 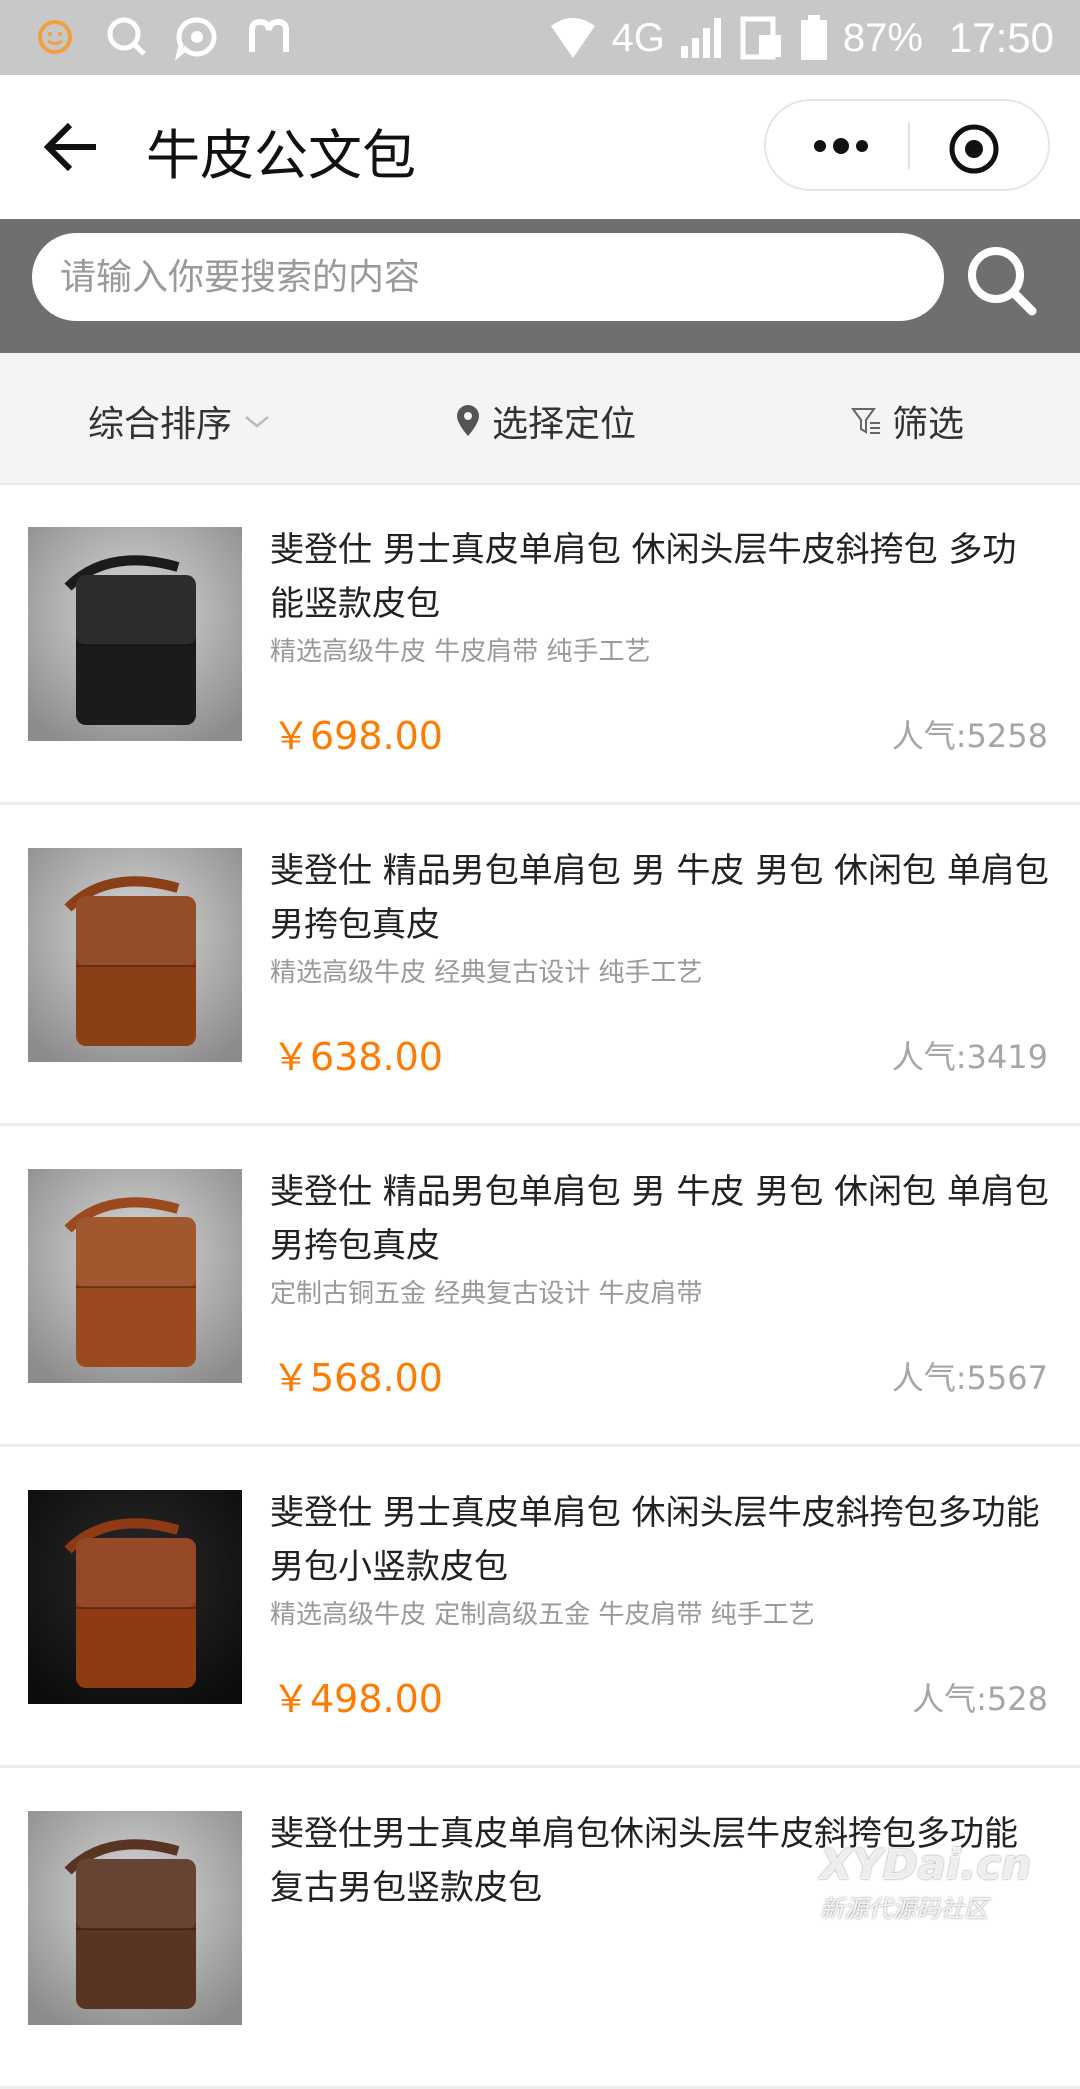 I want to click on clock: 17:50, so click(x=1001, y=37).